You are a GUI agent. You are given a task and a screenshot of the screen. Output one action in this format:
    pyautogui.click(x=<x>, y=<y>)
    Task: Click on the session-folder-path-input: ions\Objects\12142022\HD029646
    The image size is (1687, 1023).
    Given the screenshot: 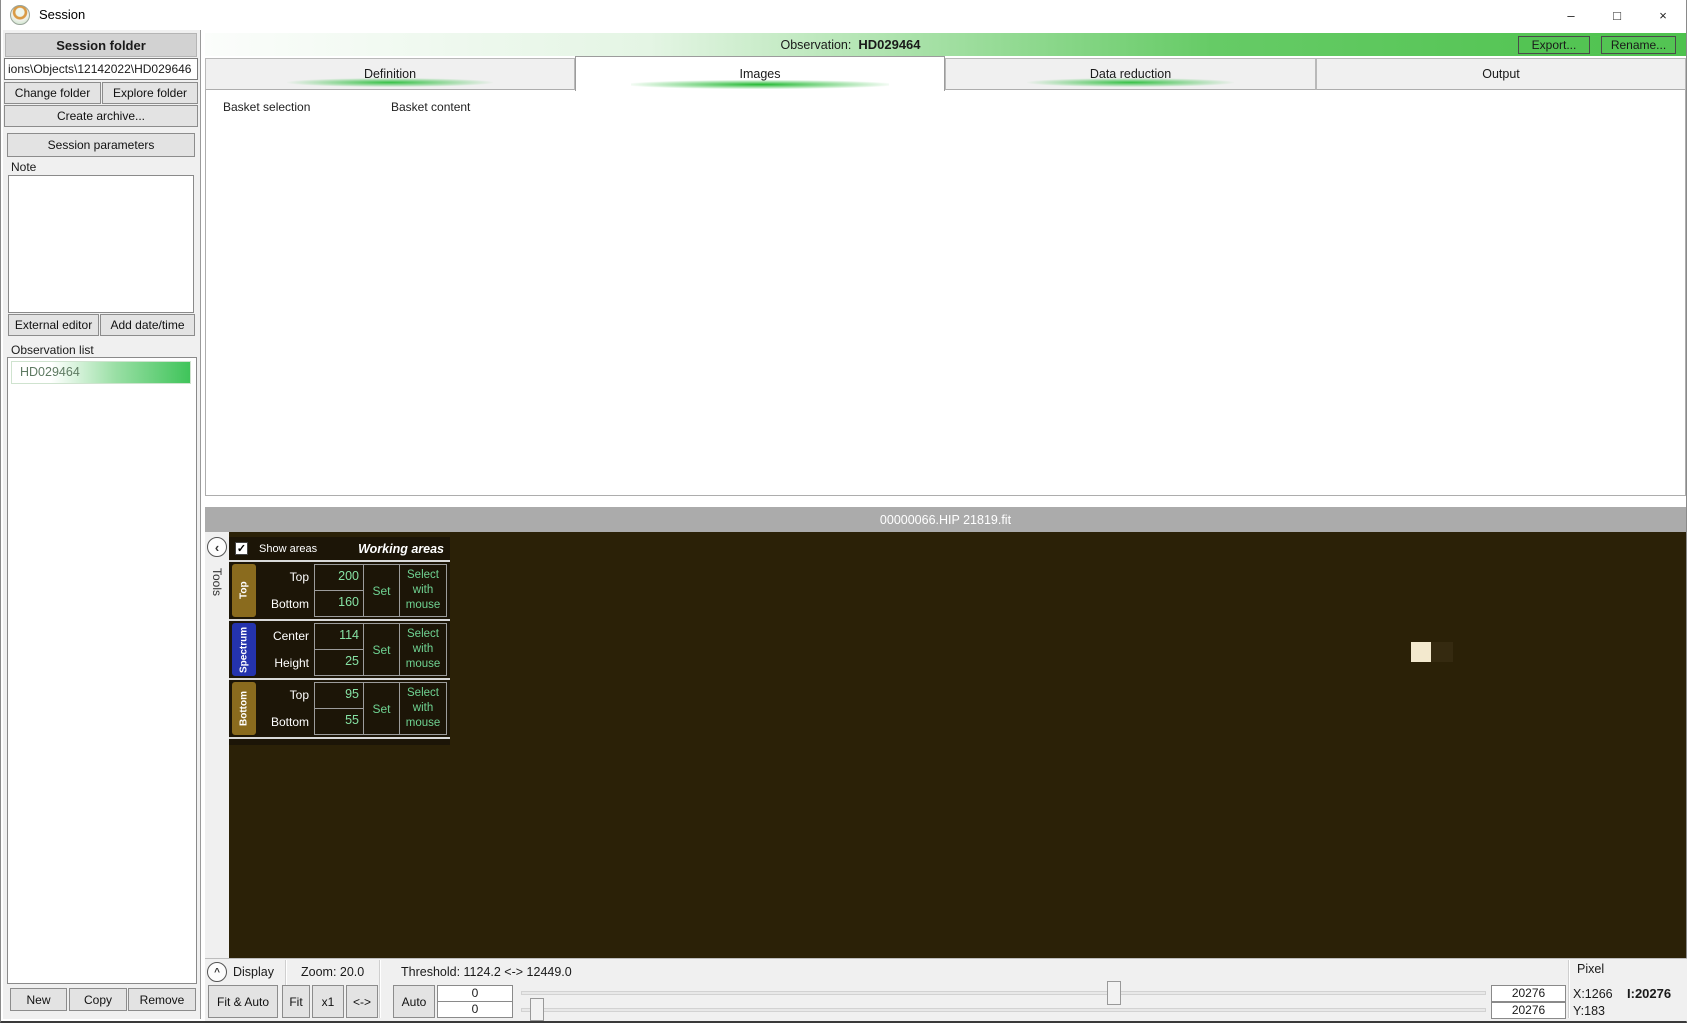 What is the action you would take?
    pyautogui.click(x=101, y=69)
    